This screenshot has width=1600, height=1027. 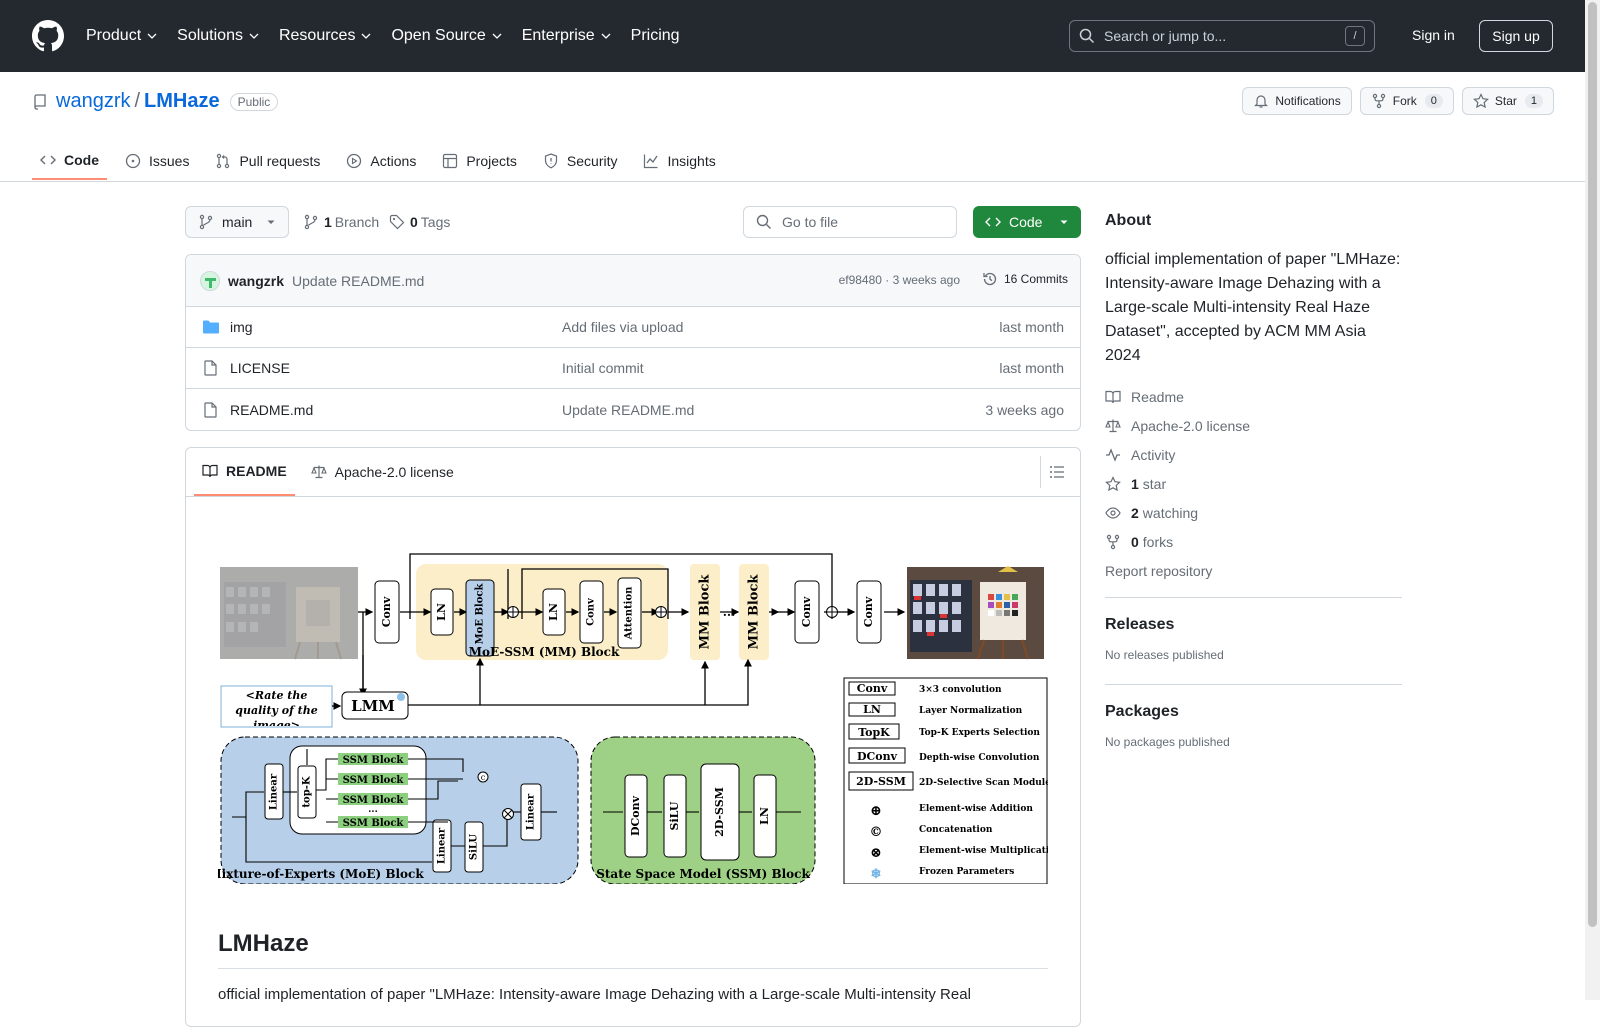 What do you see at coordinates (256, 281) in the screenshot?
I see `commit-author-link: wangzrk` at bounding box center [256, 281].